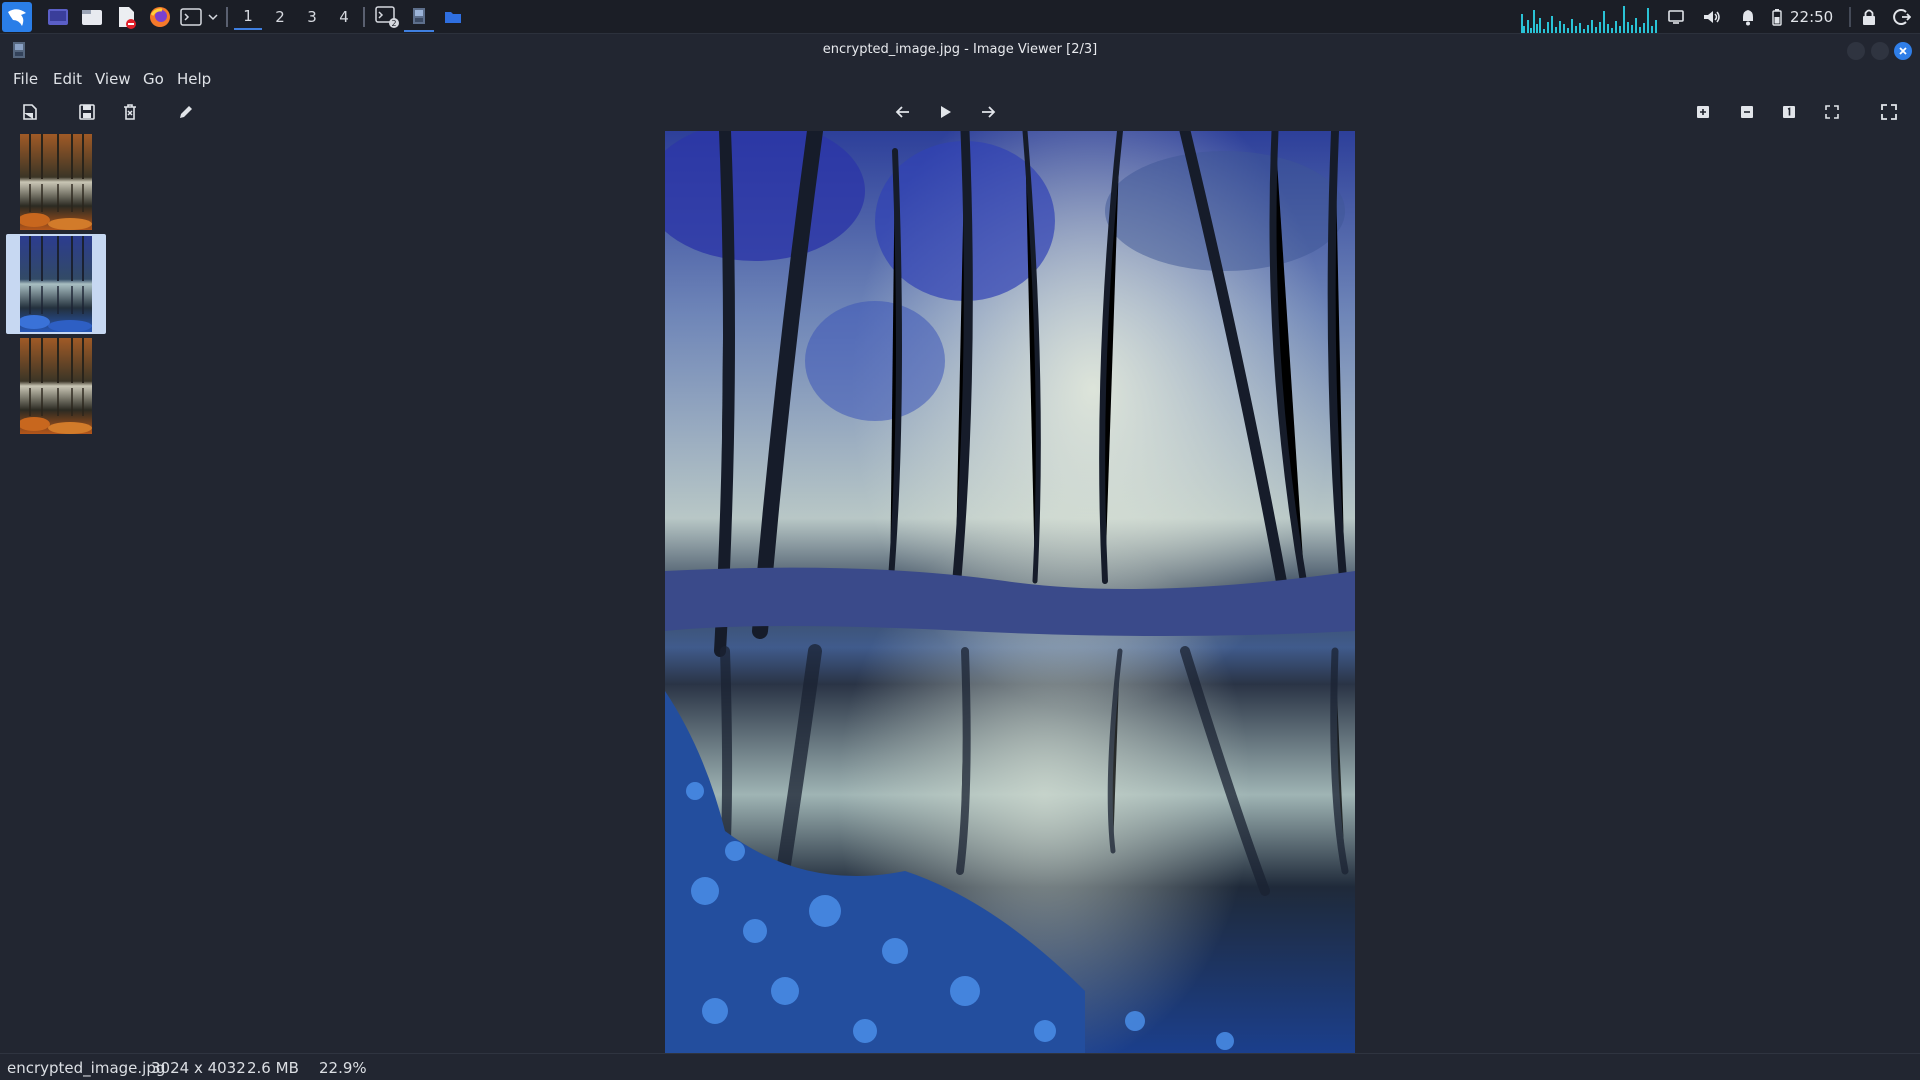 The height and width of the screenshot is (1080, 1920). I want to click on battery-icon, so click(1777, 17).